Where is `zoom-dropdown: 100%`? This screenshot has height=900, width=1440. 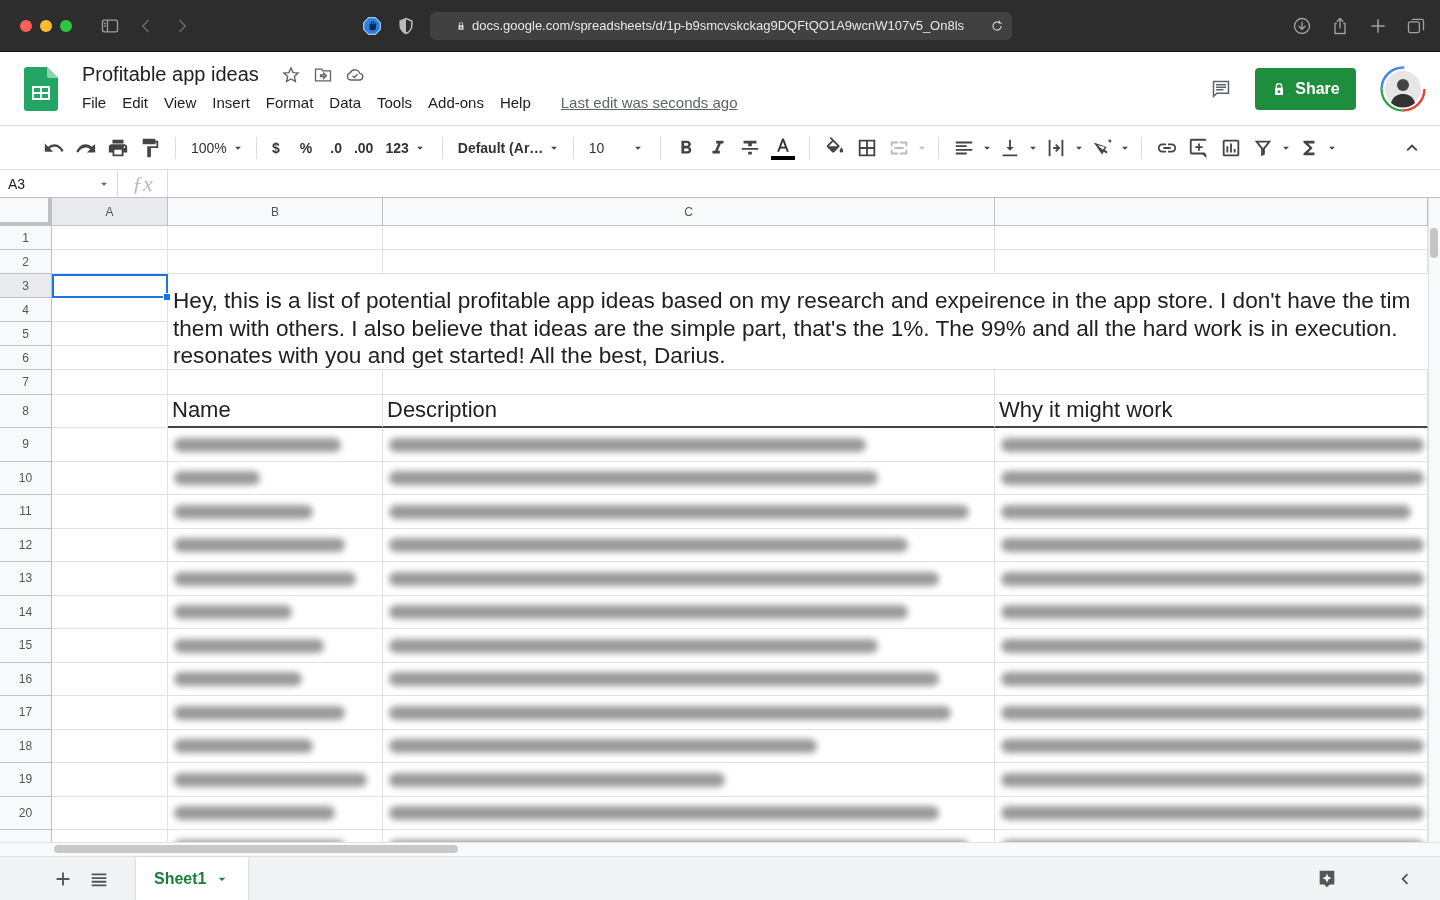
zoom-dropdown: 100% is located at coordinates (216, 147).